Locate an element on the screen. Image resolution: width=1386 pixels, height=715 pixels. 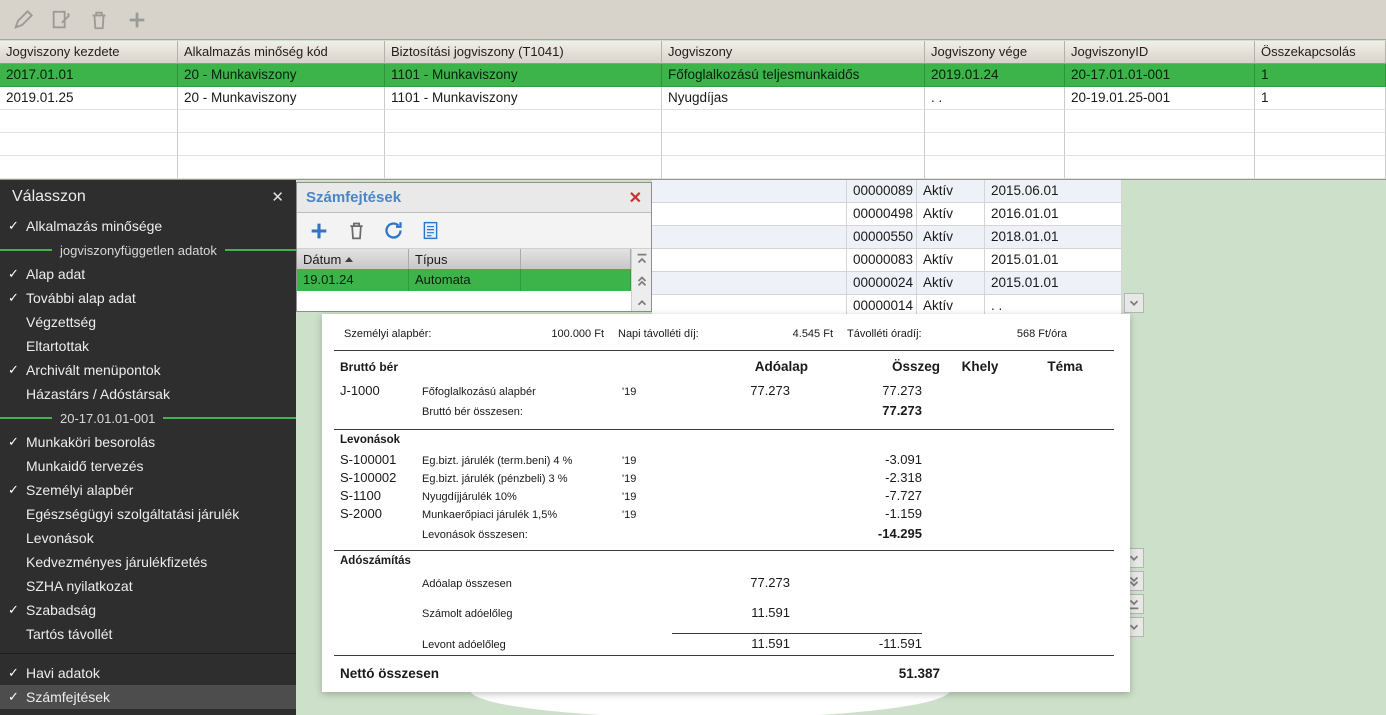
sidebar-item-hazastars-adostarsak: Házastárs / Adóstársak is located at coordinates (148, 394).